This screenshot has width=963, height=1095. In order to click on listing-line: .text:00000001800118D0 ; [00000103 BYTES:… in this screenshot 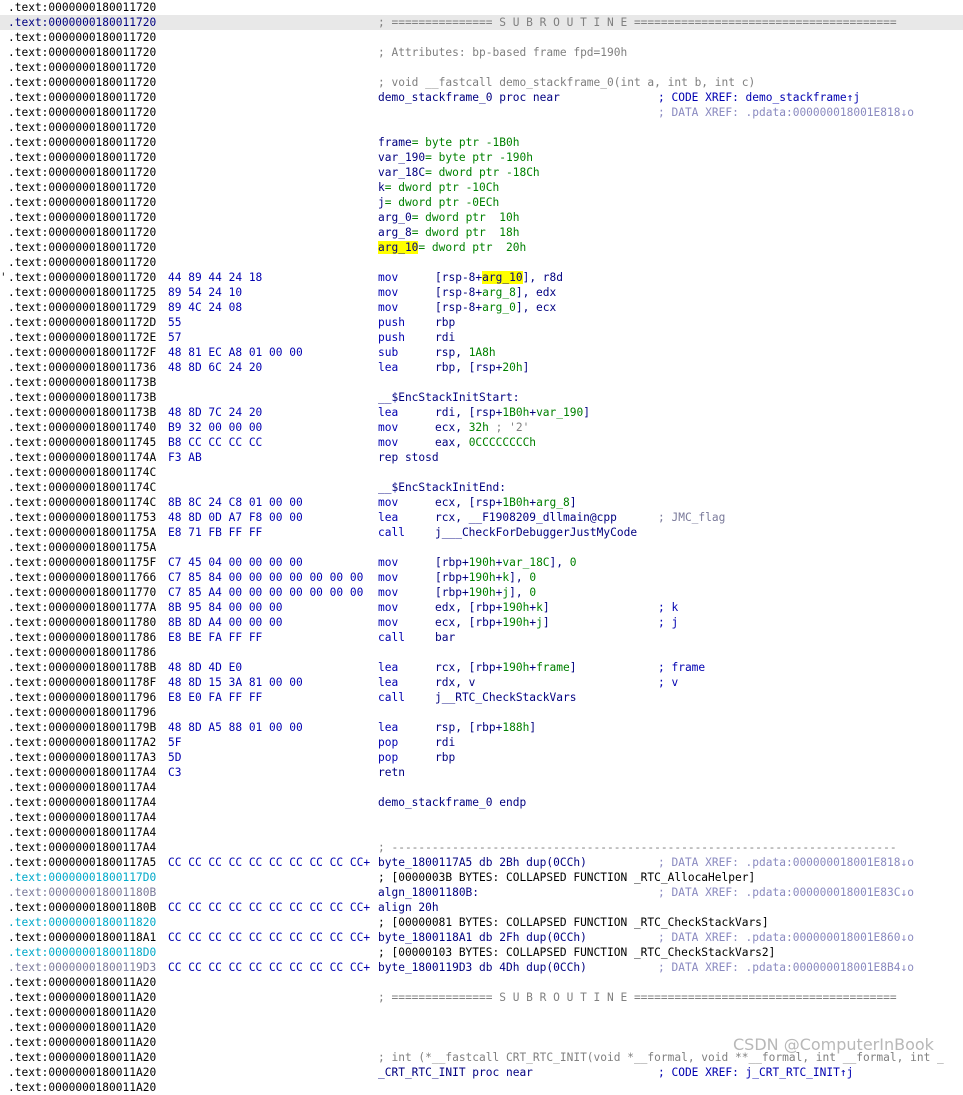, I will do `click(481, 952)`.